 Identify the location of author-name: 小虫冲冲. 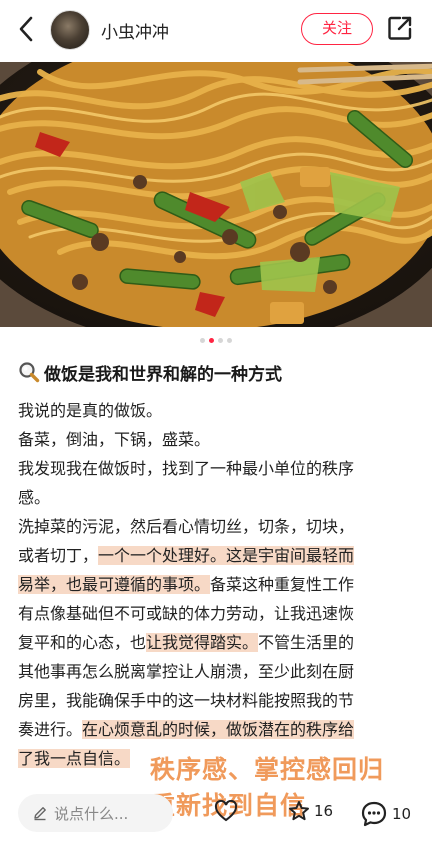
(135, 30).